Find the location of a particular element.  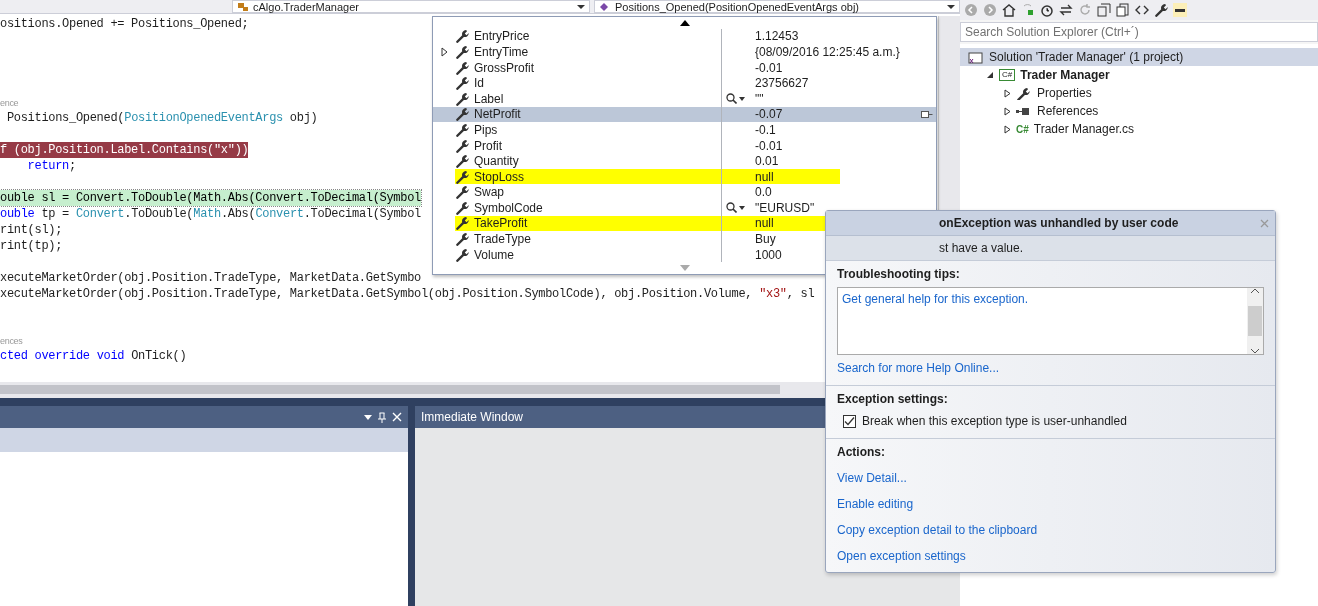

property-name: Swap is located at coordinates (489, 193).